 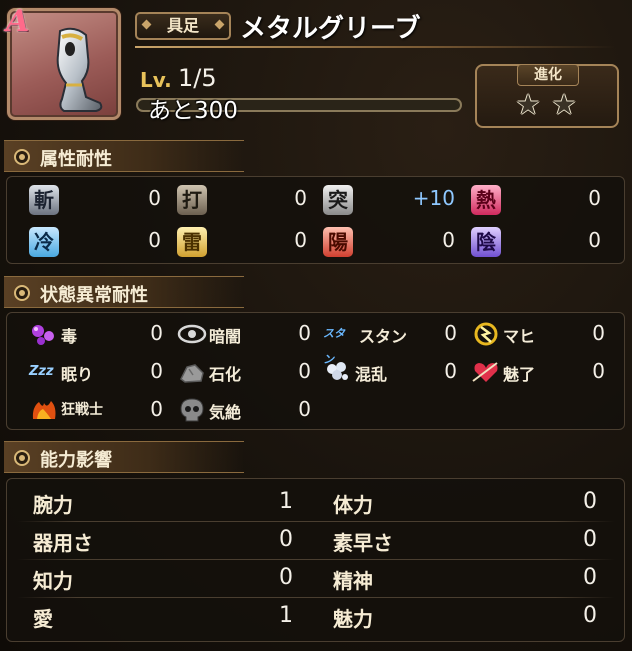 I want to click on resist-heat: 熱 0, so click(x=541, y=200).